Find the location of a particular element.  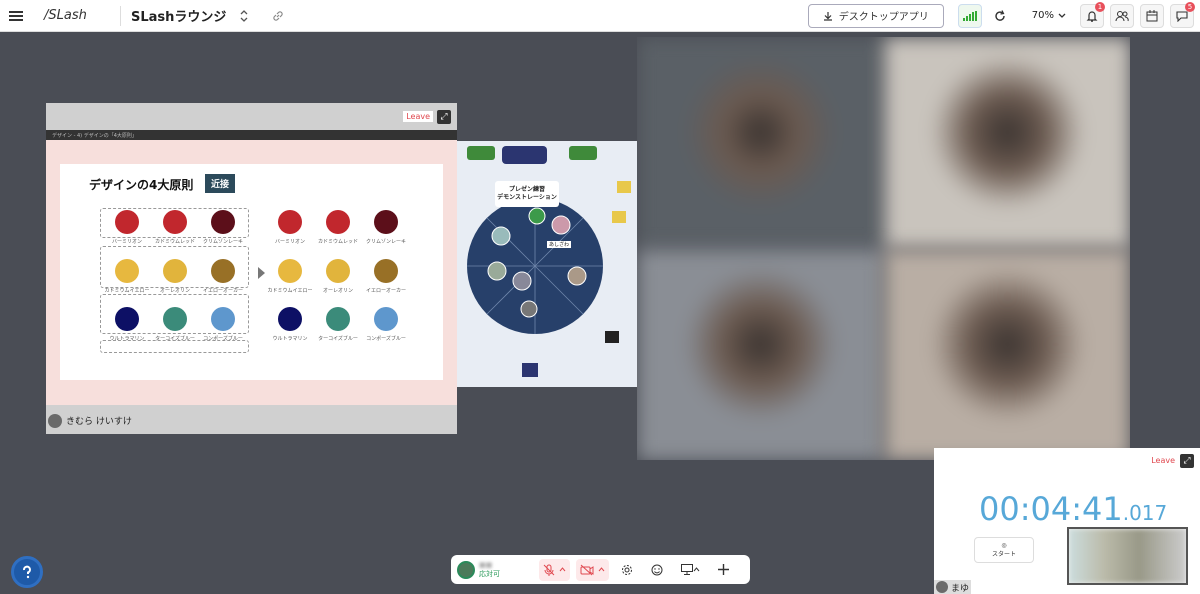

notifications-button: 1 is located at coordinates (1092, 14).